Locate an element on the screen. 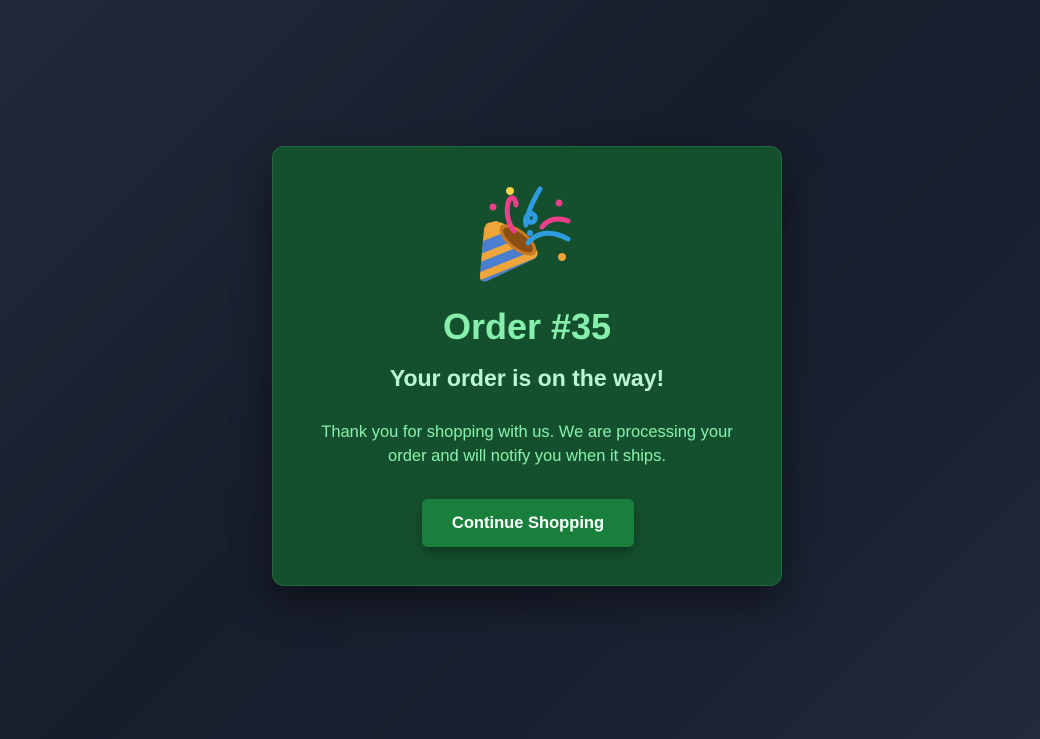 The height and width of the screenshot is (739, 1040). order-status-heading: Your order is on the way! is located at coordinates (527, 378).